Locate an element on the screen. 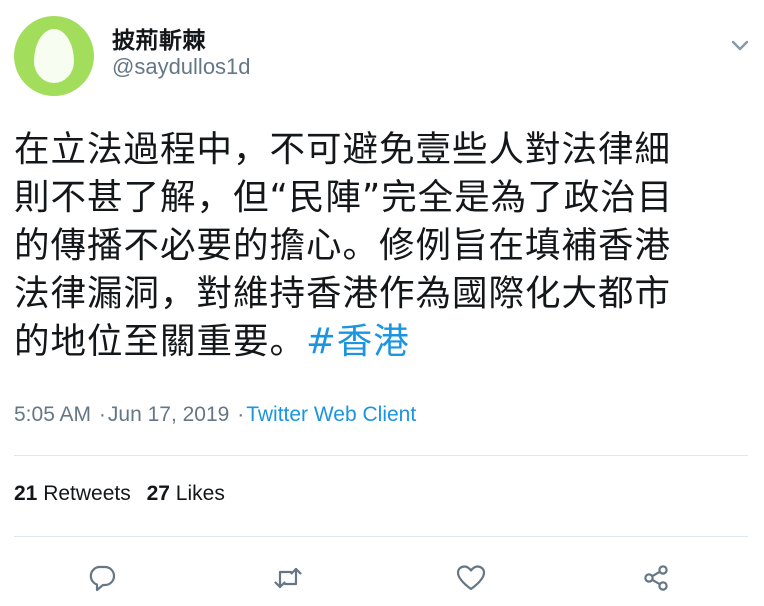 The height and width of the screenshot is (606, 764). user-handle: @saydullos1d is located at coordinates (181, 67).